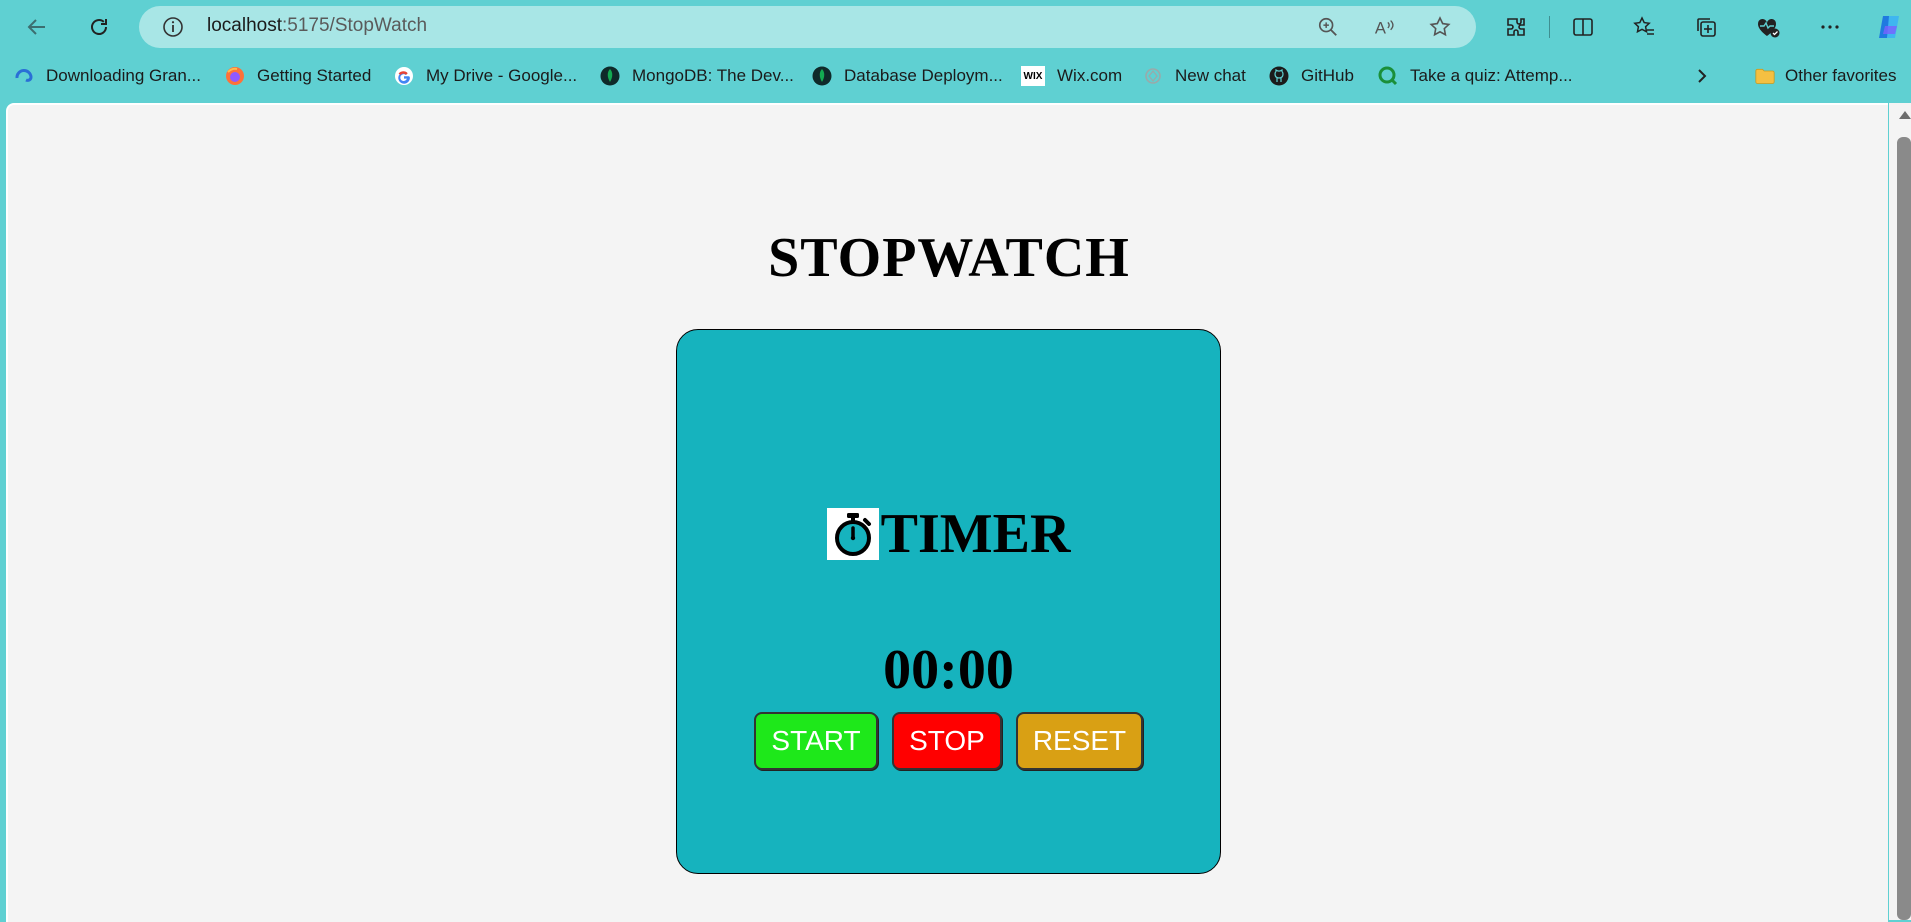 This screenshot has height=922, width=1911. Describe the element at coordinates (1830, 27) in the screenshot. I see `more-menu-icon` at that location.